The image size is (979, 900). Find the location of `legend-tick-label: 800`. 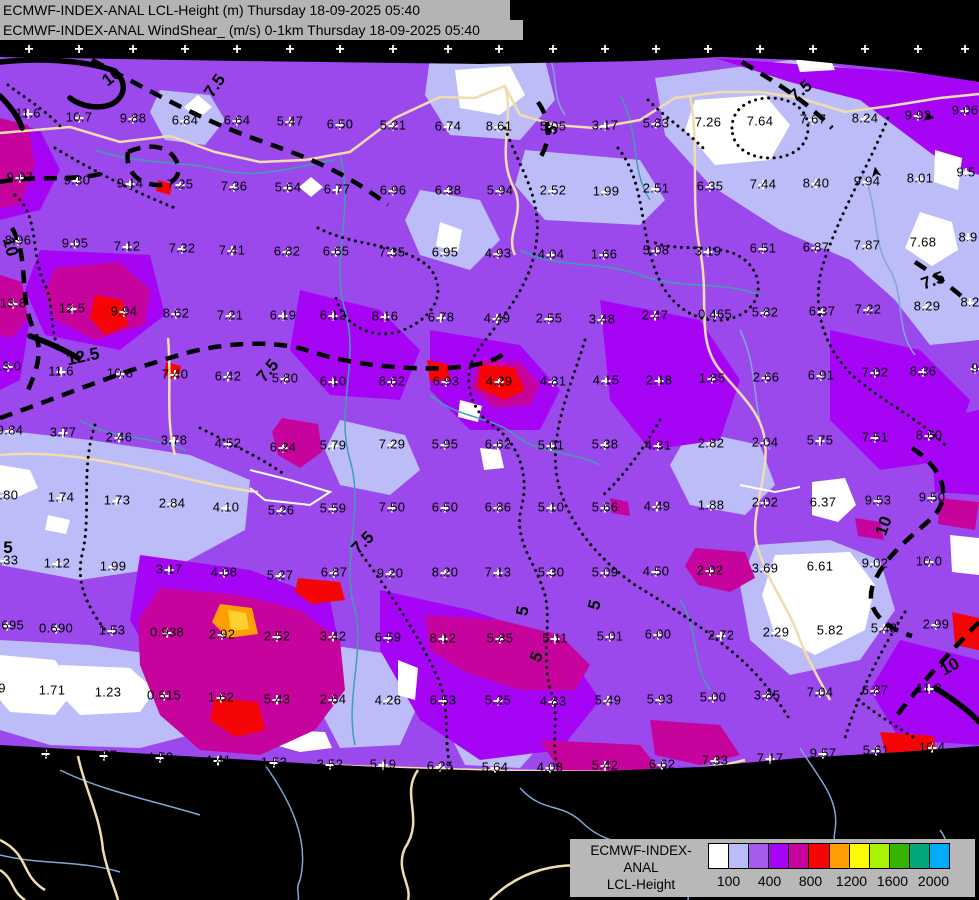

legend-tick-label: 800 is located at coordinates (810, 881).